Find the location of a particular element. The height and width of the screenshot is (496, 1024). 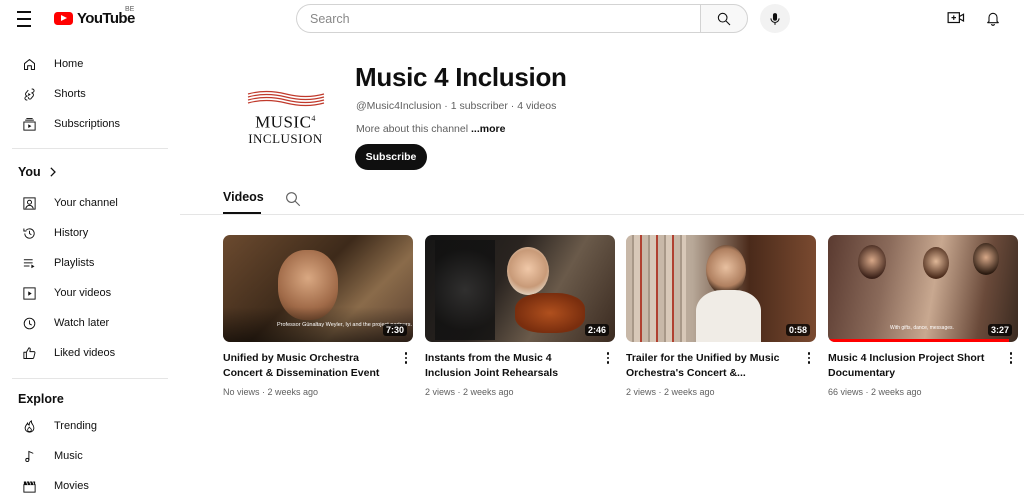

youtube-logo: YouTube is located at coordinates (94, 18).